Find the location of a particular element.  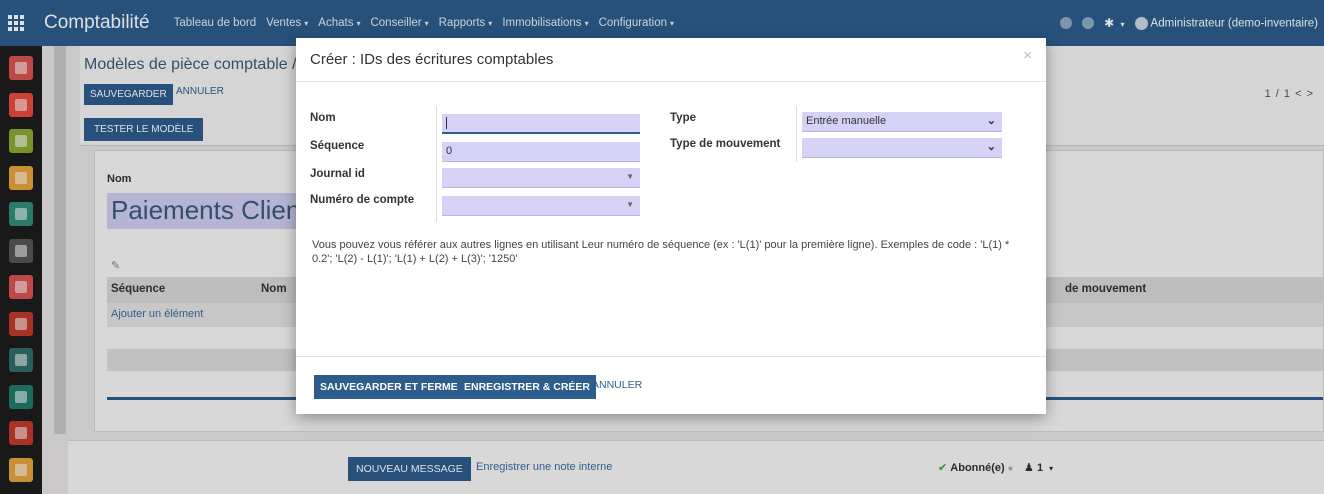

save-close-button: Sauvegarder et fermer is located at coordinates (393, 387).